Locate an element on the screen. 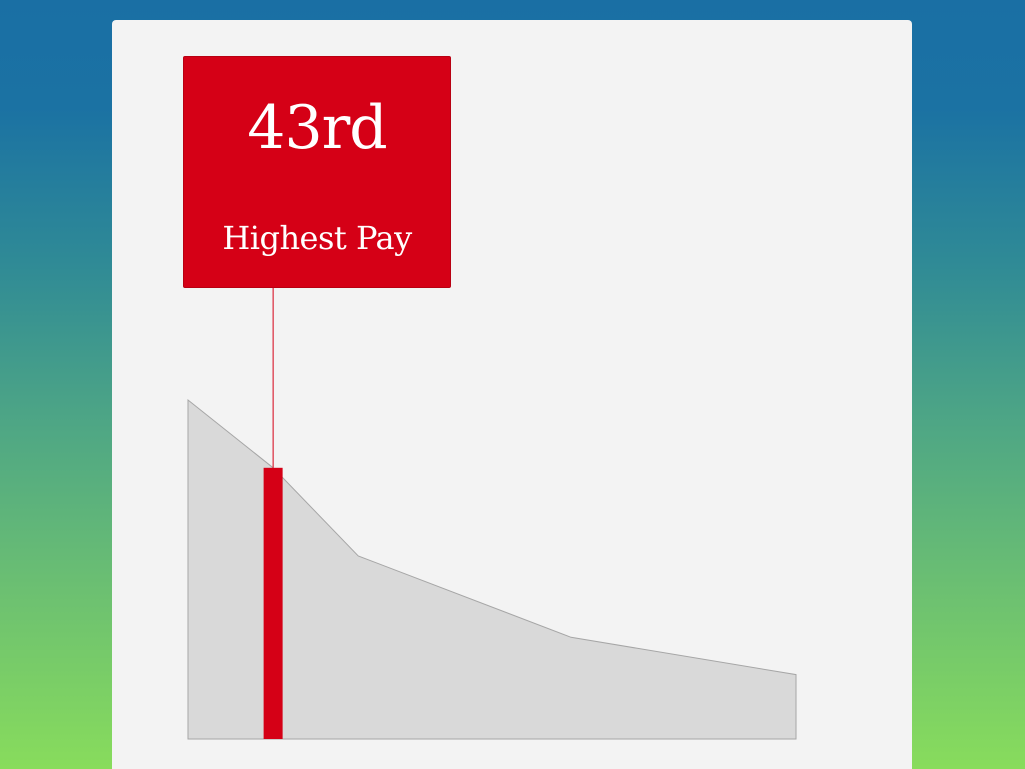  rank-callout: 43rd Highest Pay is located at coordinates (317, 172).